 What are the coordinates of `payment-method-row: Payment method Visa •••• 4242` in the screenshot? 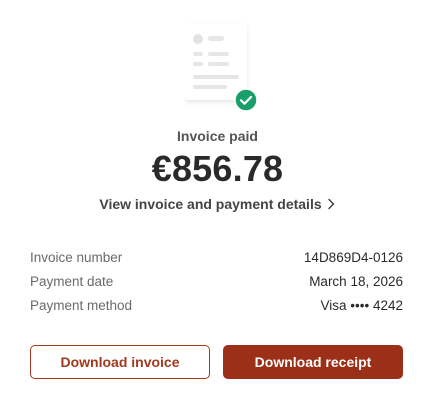 It's located at (216, 308).